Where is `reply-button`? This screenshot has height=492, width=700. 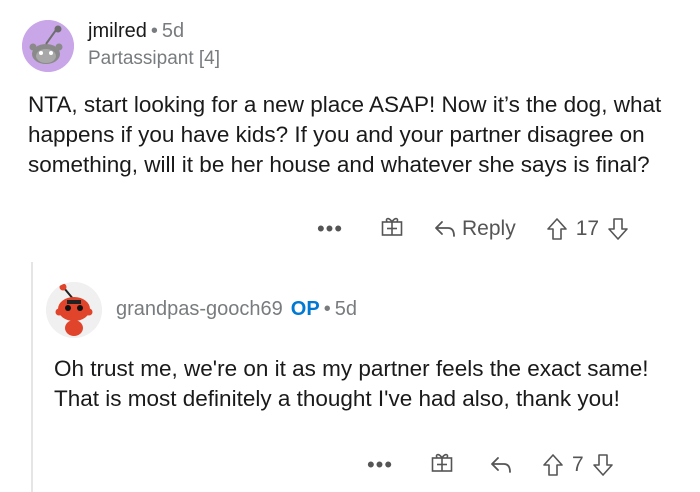
reply-button is located at coordinates (501, 465).